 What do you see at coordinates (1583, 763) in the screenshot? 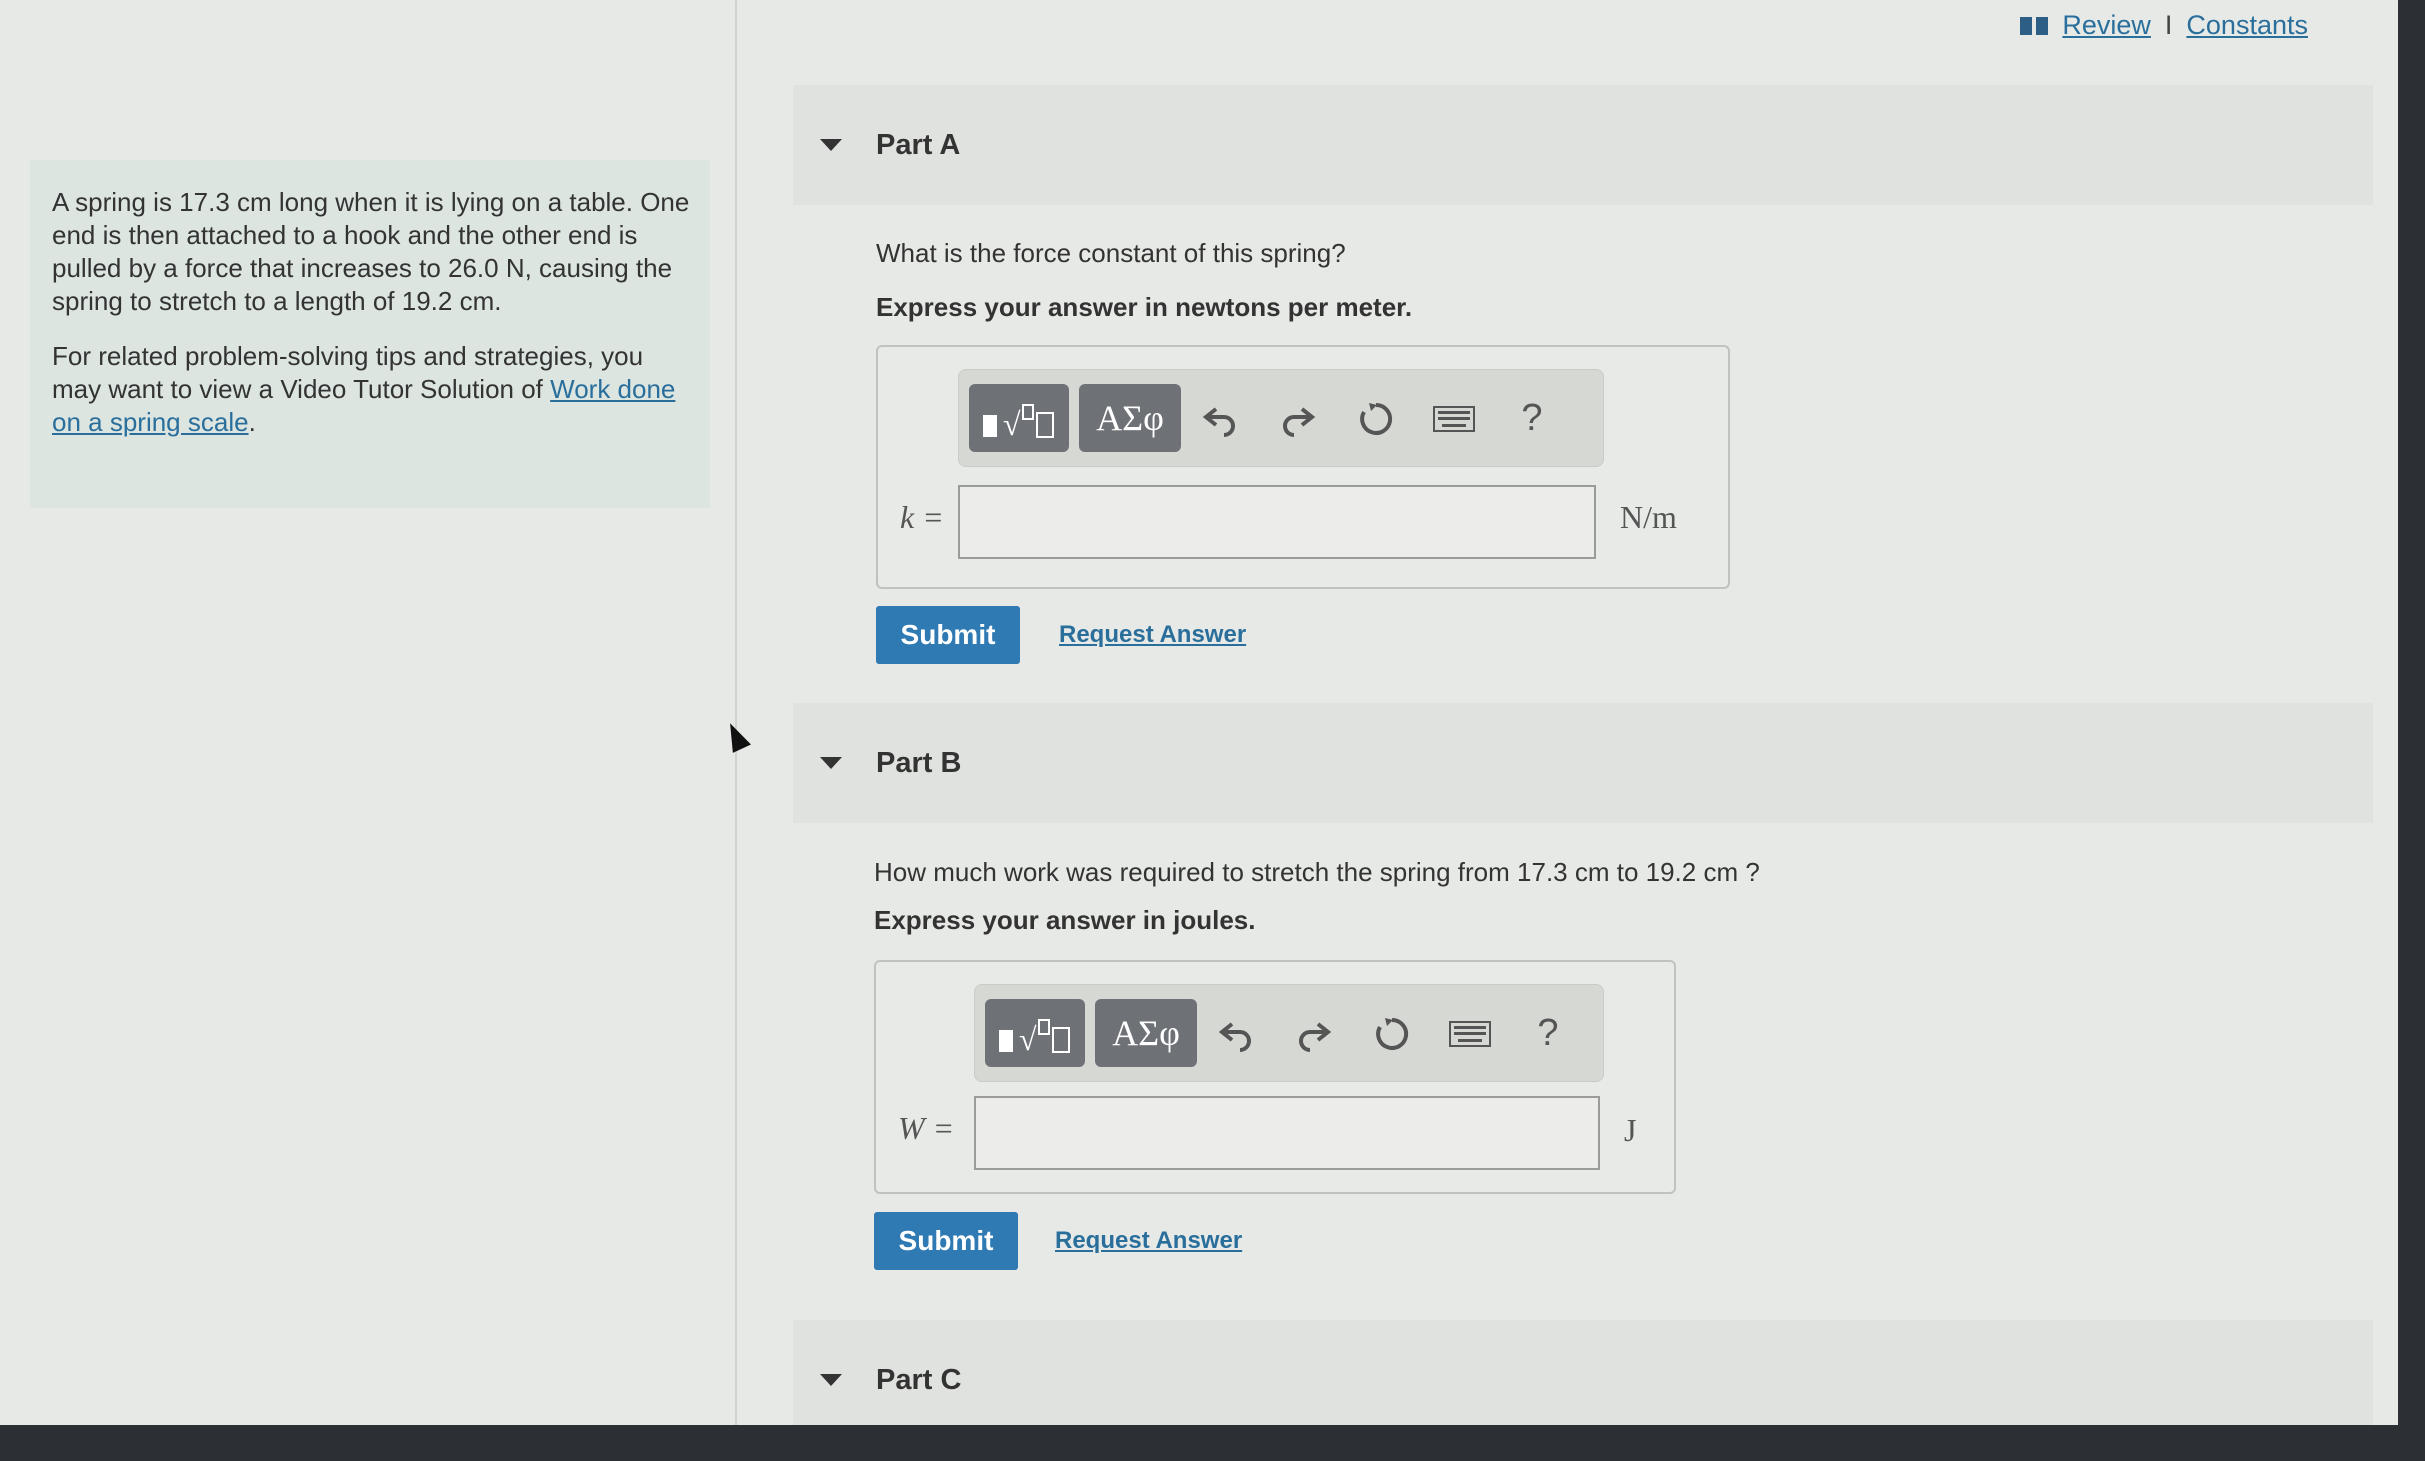
I see `part-b-header: Part B` at bounding box center [1583, 763].